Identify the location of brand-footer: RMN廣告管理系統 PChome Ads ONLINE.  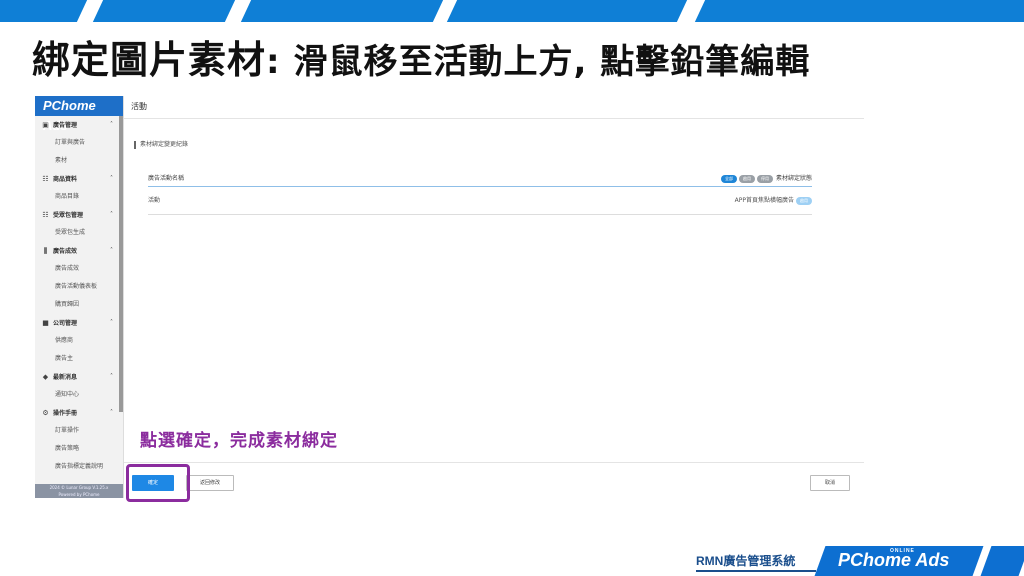
(860, 561).